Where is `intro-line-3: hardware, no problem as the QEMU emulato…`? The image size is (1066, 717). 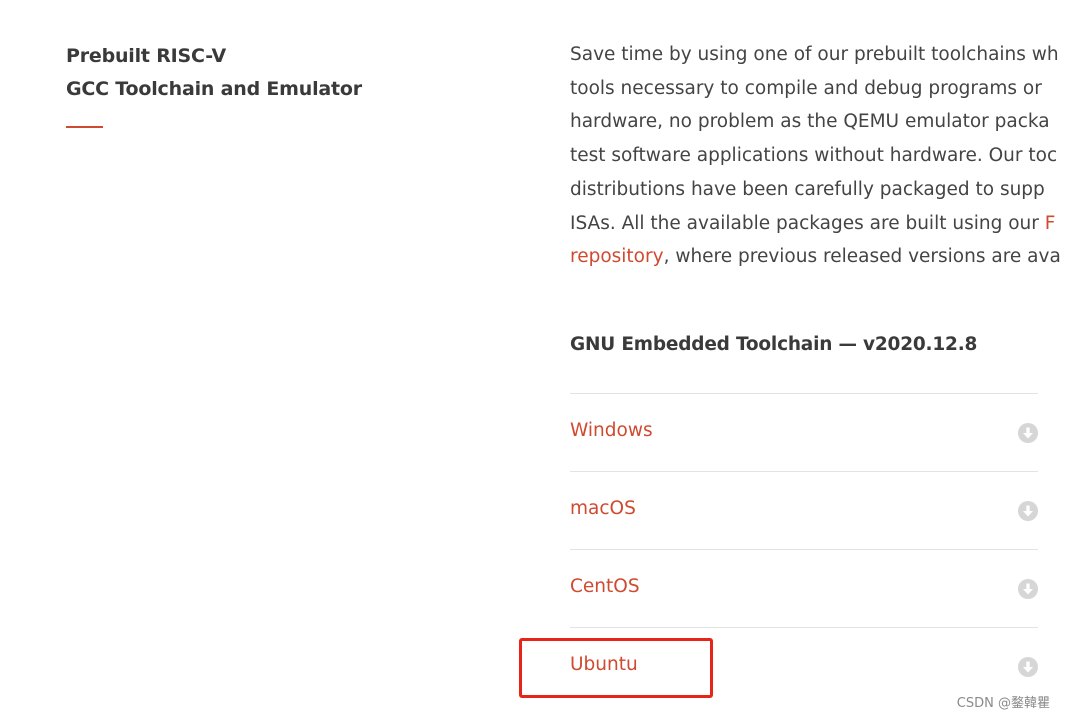
intro-line-3: hardware, no problem as the QEMU emulato… is located at coordinates (810, 122).